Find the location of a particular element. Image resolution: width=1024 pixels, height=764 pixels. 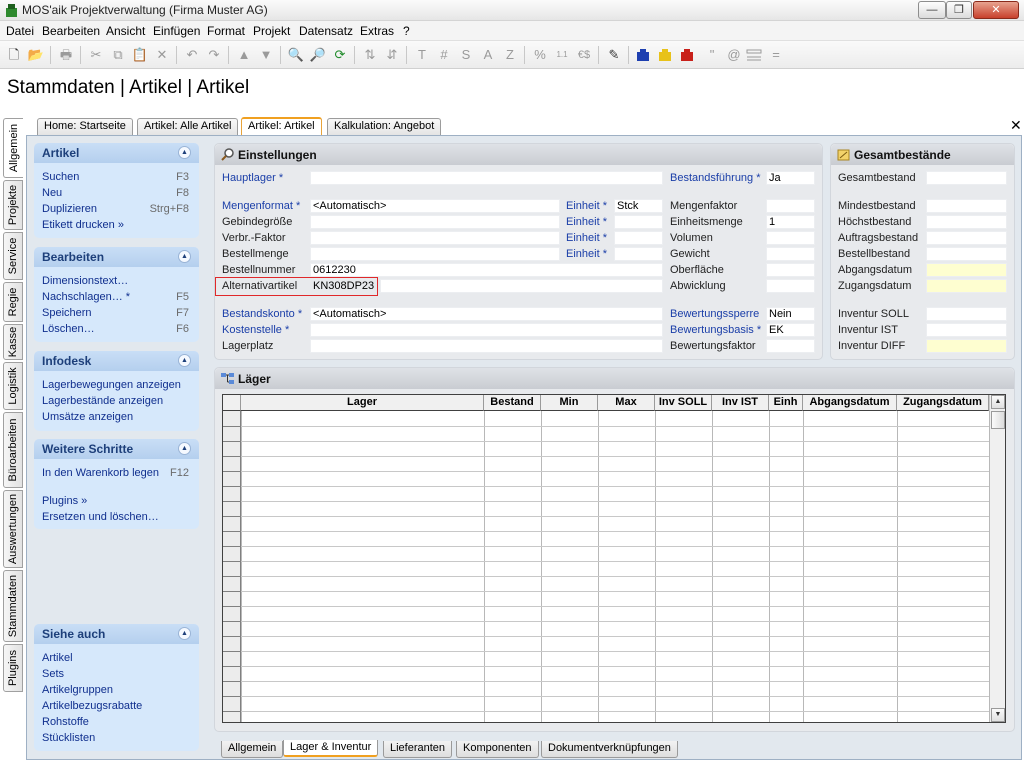

gesamtbestand-field is located at coordinates (966, 178).